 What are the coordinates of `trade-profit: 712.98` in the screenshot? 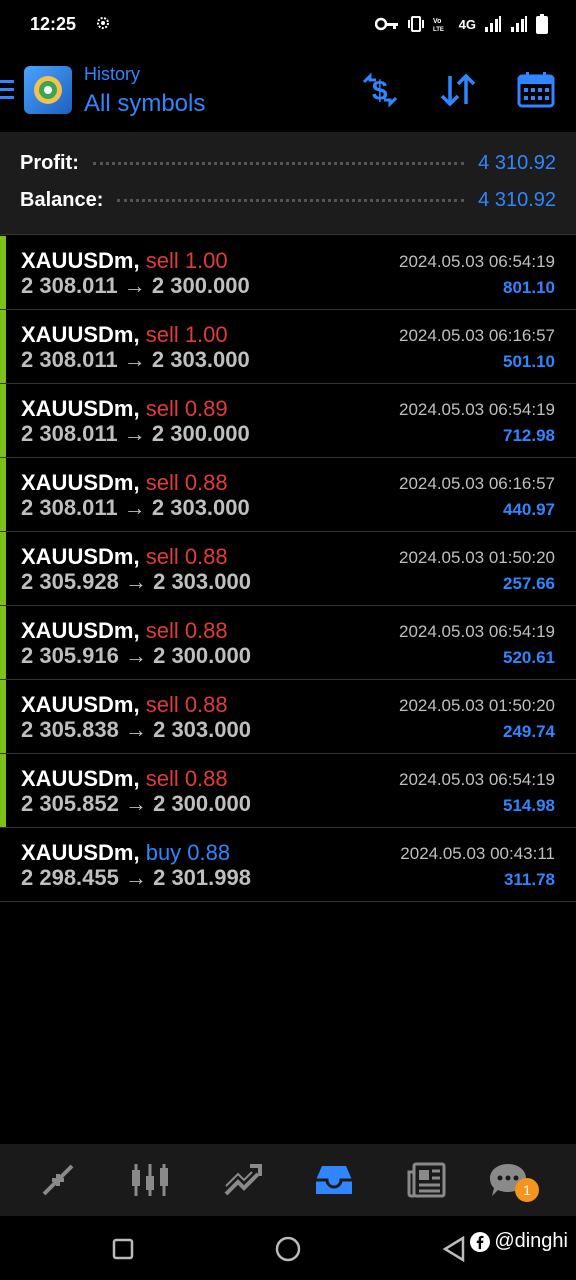 It's located at (529, 435).